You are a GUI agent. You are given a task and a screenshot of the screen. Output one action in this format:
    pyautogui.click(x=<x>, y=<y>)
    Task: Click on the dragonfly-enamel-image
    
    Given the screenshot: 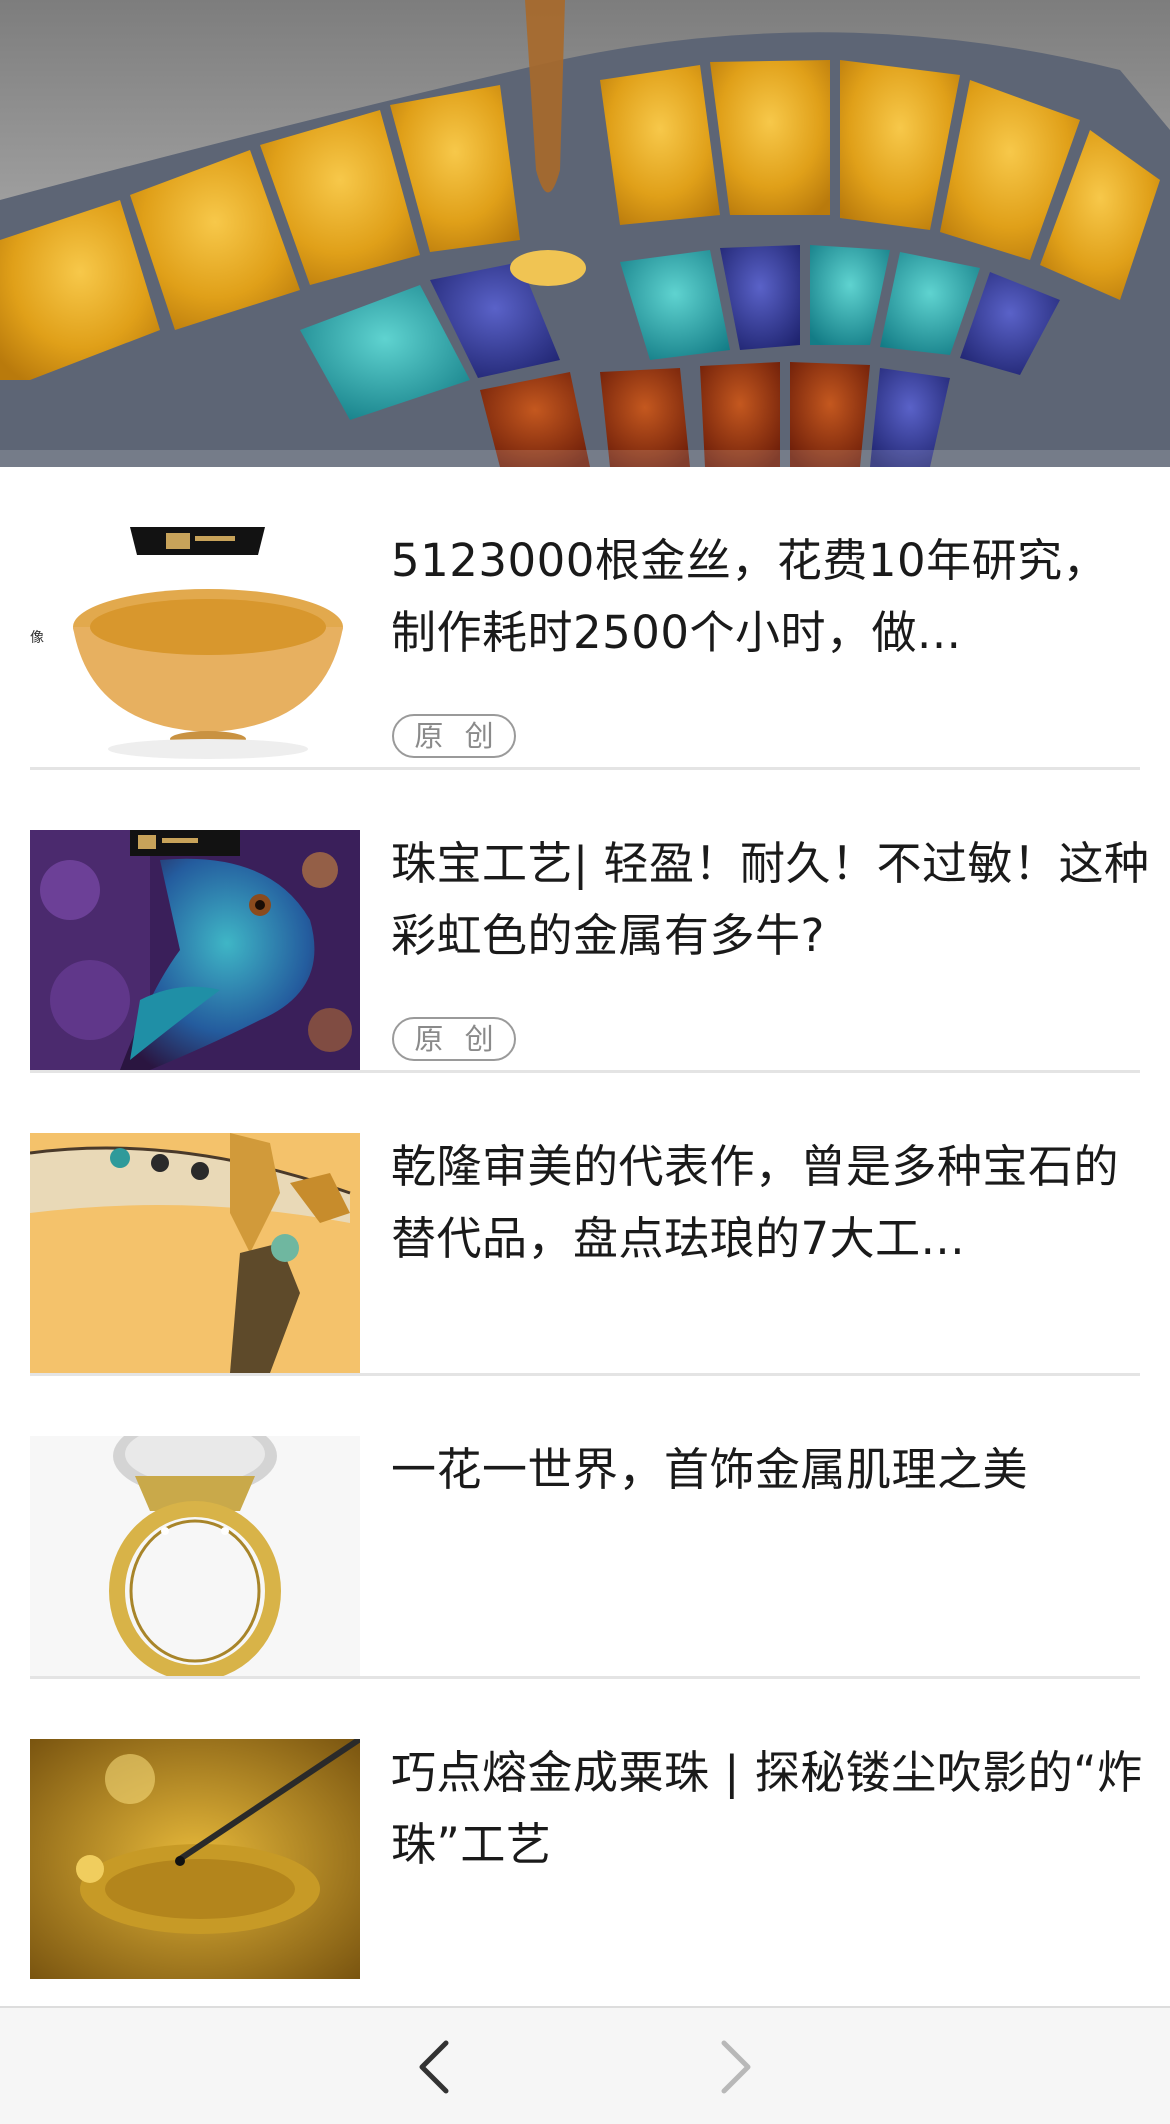 What is the action you would take?
    pyautogui.click(x=195, y=1253)
    